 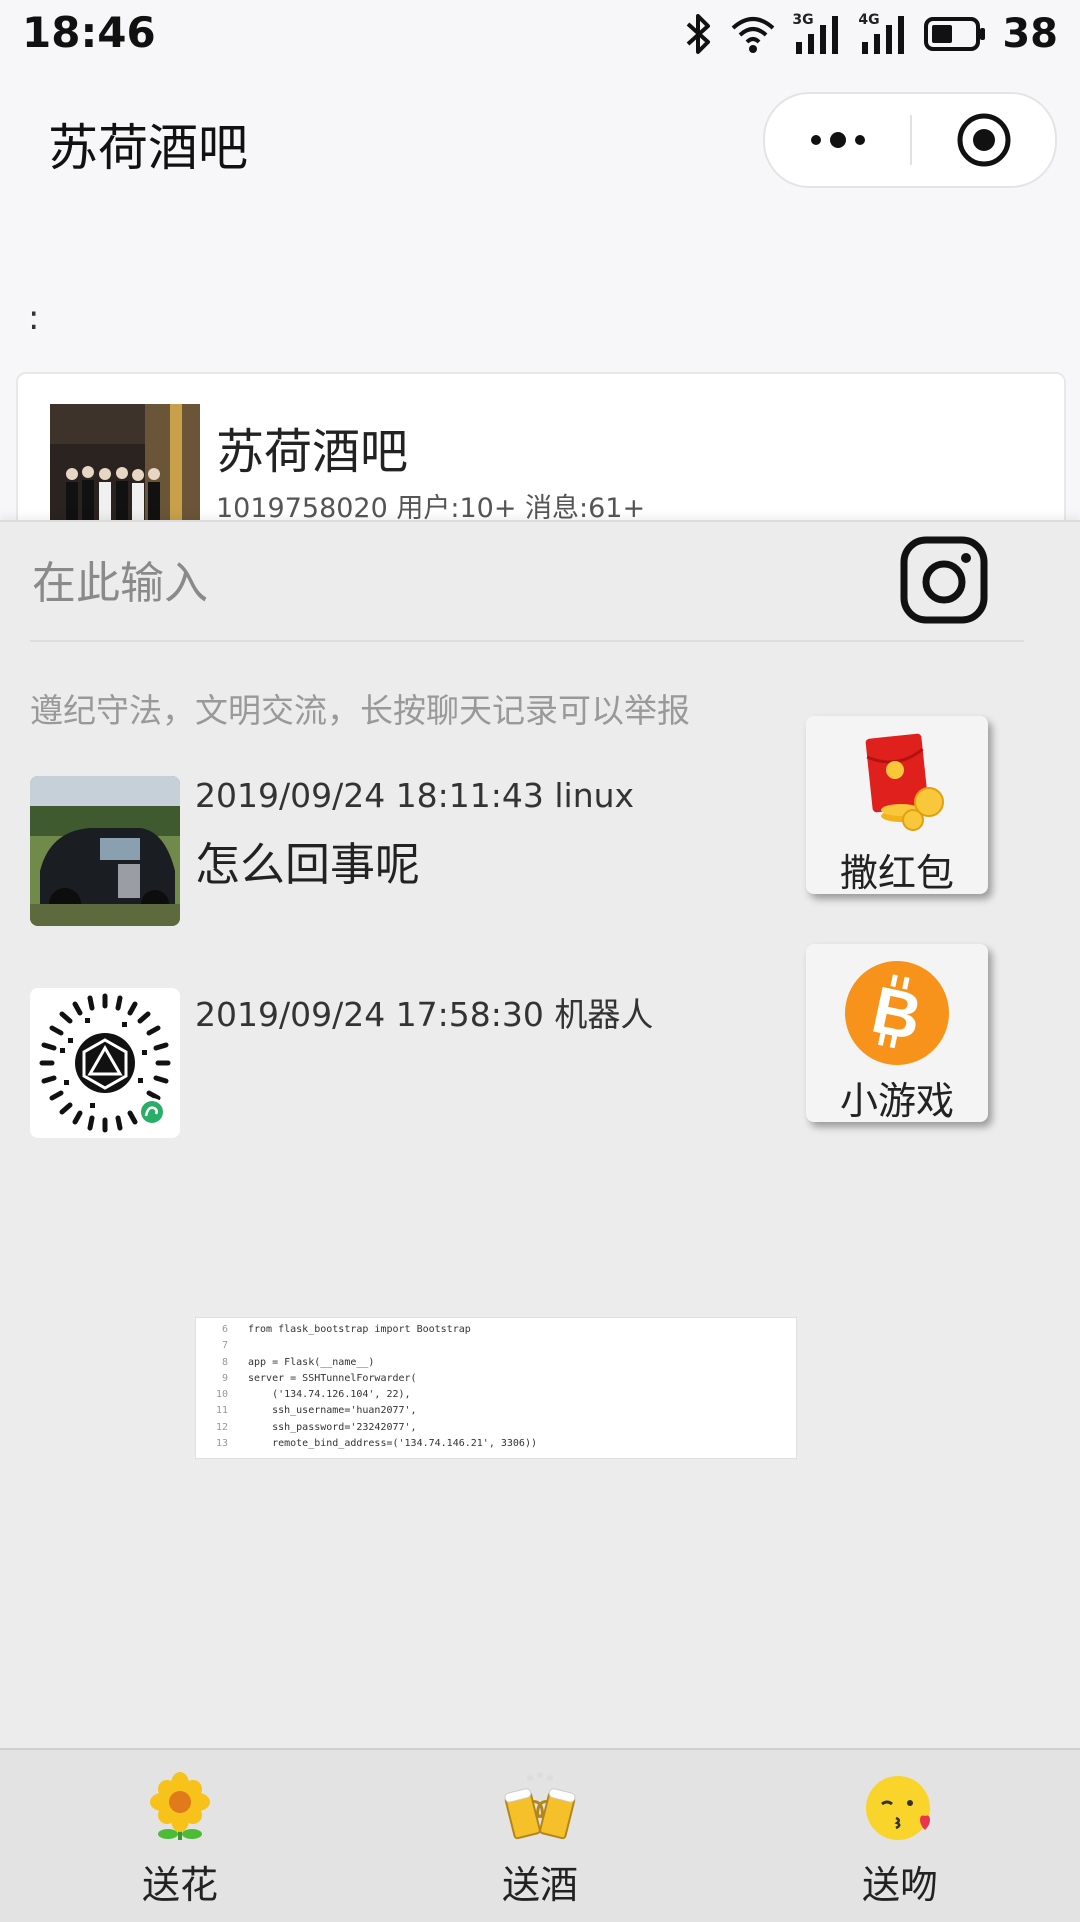 I want to click on status-bar: 18:46 3G 4G 38, so click(x=540, y=35).